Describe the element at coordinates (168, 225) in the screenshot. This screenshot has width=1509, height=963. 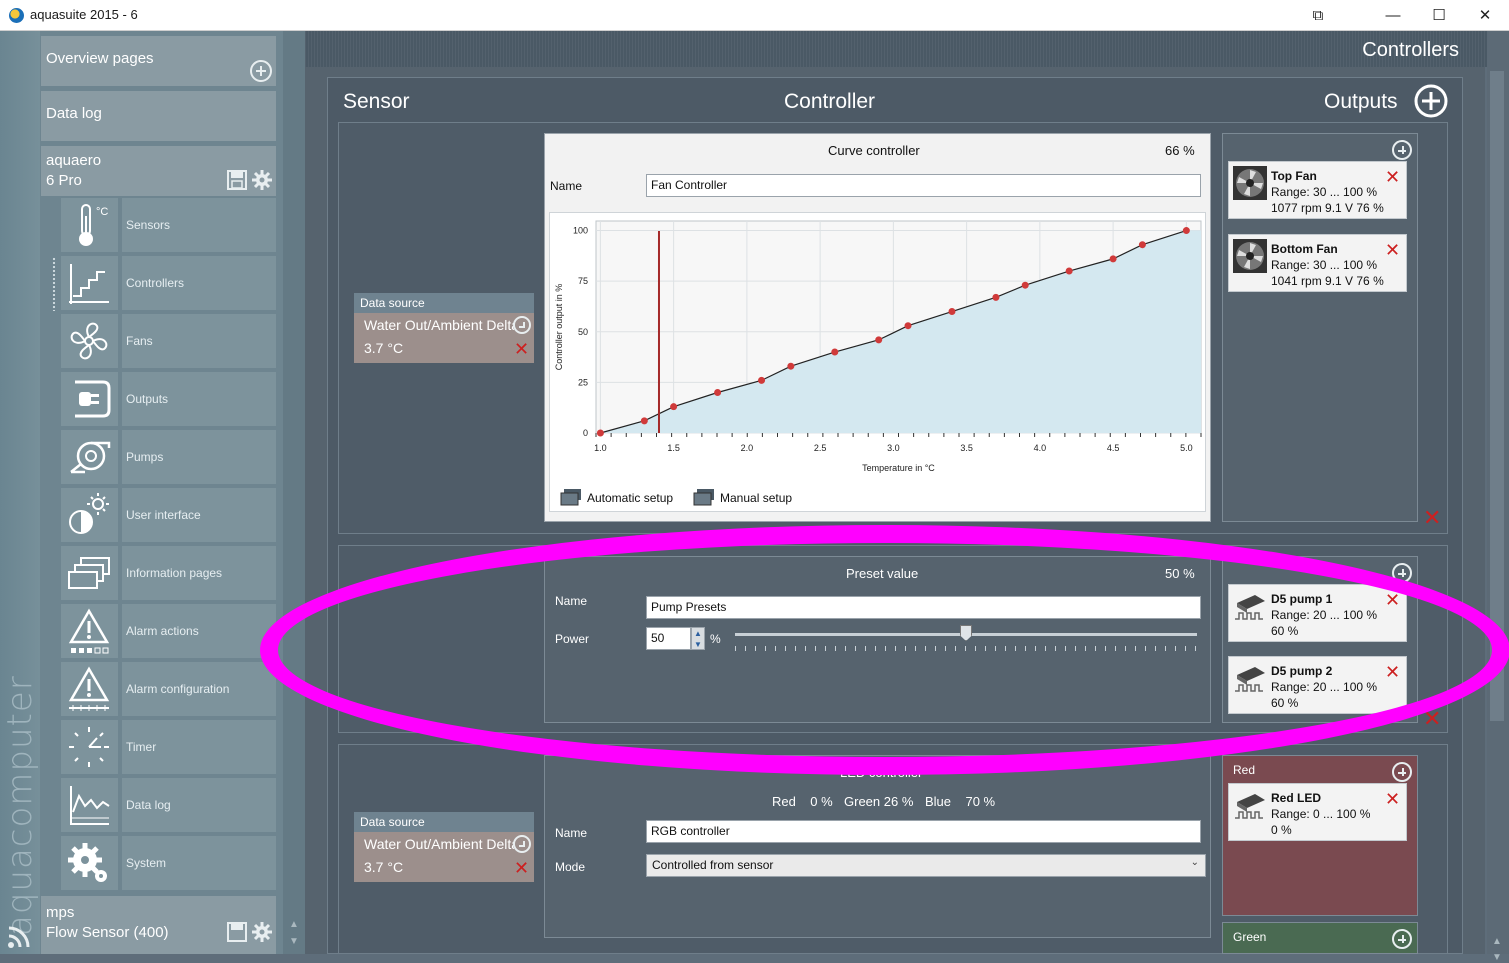
I see `sidebar-item-sensors: °C Sensors` at that location.